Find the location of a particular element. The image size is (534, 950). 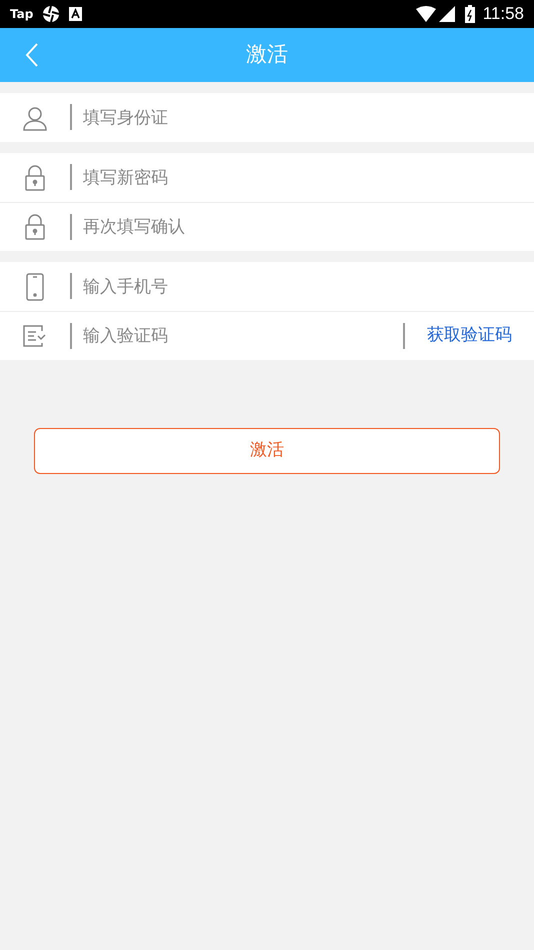

input-field: 填写新密码 is located at coordinates (267, 177).